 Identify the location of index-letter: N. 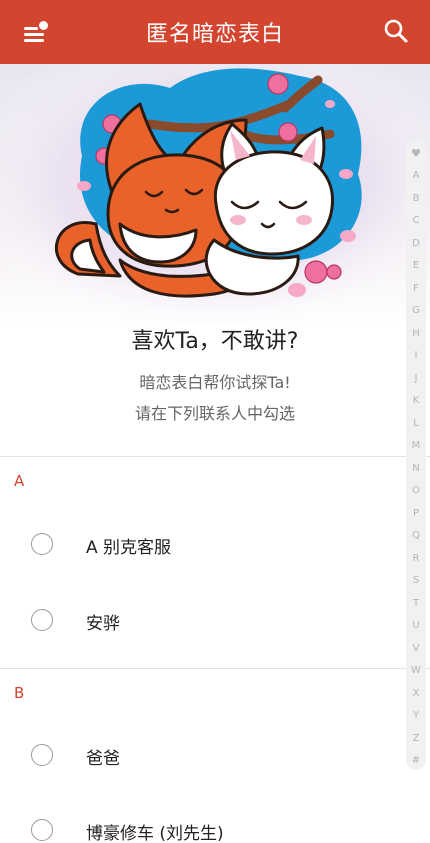
(416, 469).